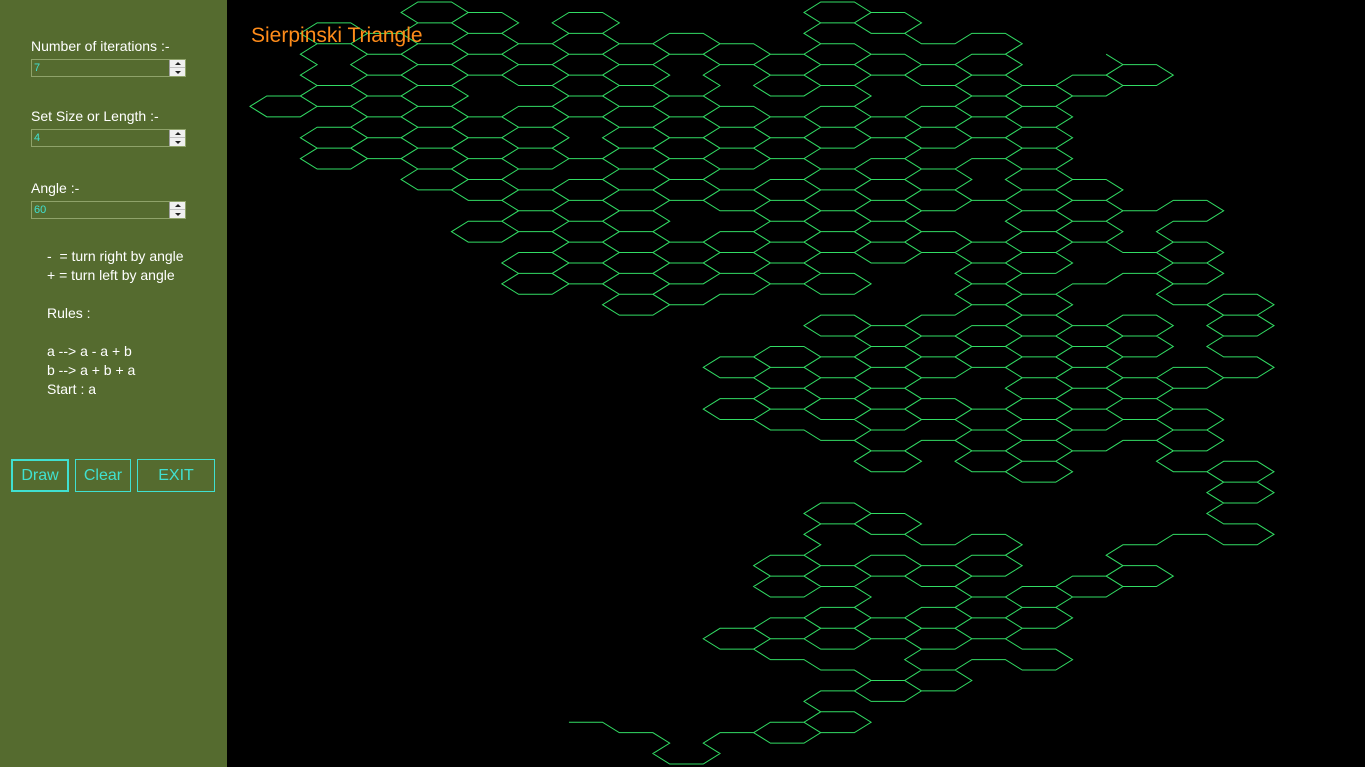 The height and width of the screenshot is (767, 1365). I want to click on angle-increment-button, so click(177, 206).